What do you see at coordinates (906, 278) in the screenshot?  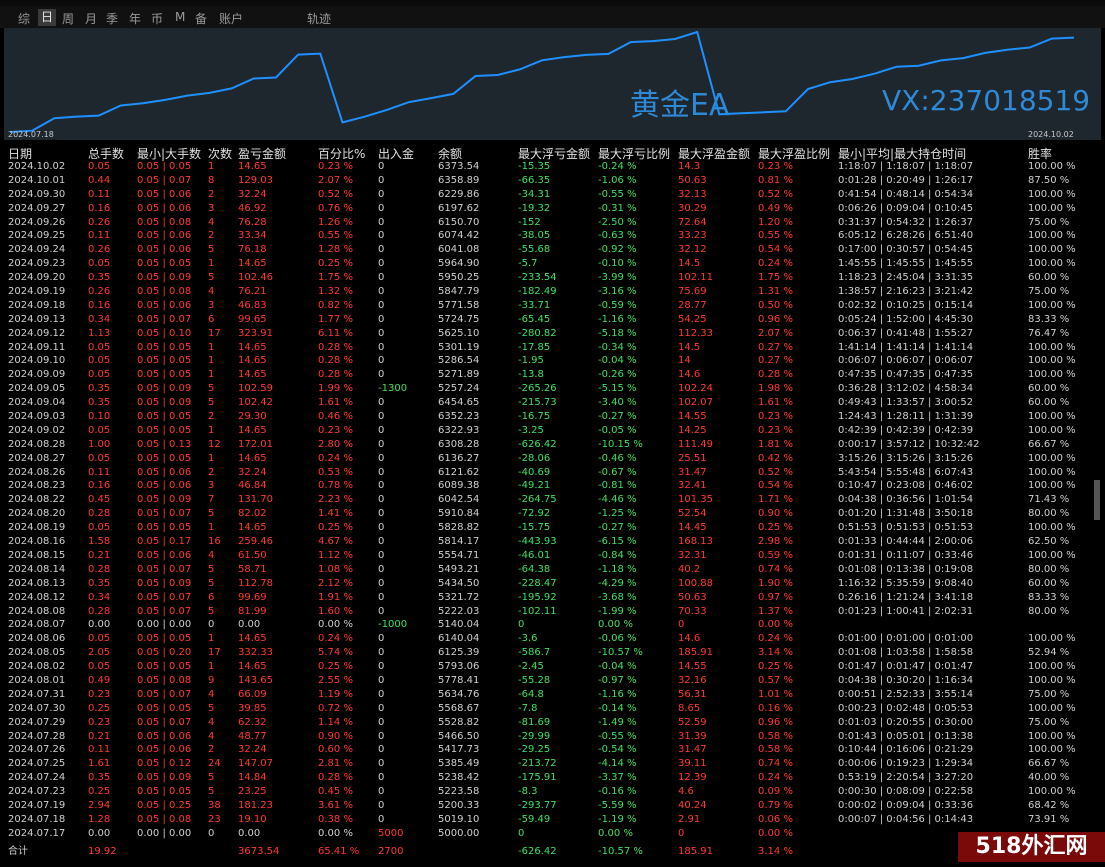 I see `cell-hold-time: 1:18:23 | 2:45:04 | 3:31:35` at bounding box center [906, 278].